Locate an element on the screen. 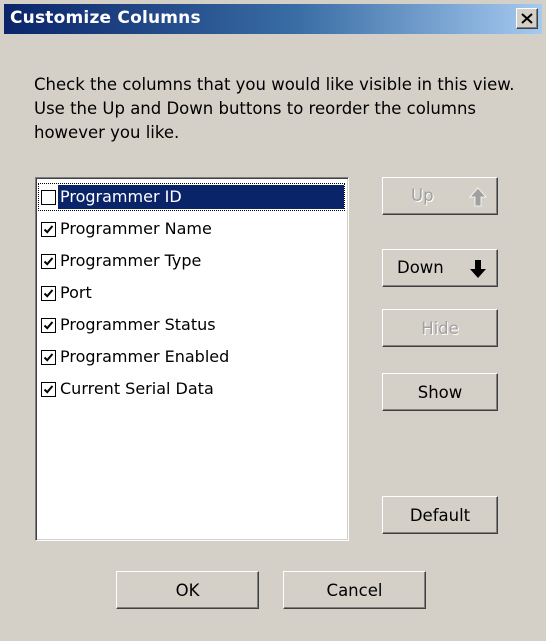  close-icon is located at coordinates (527, 18).